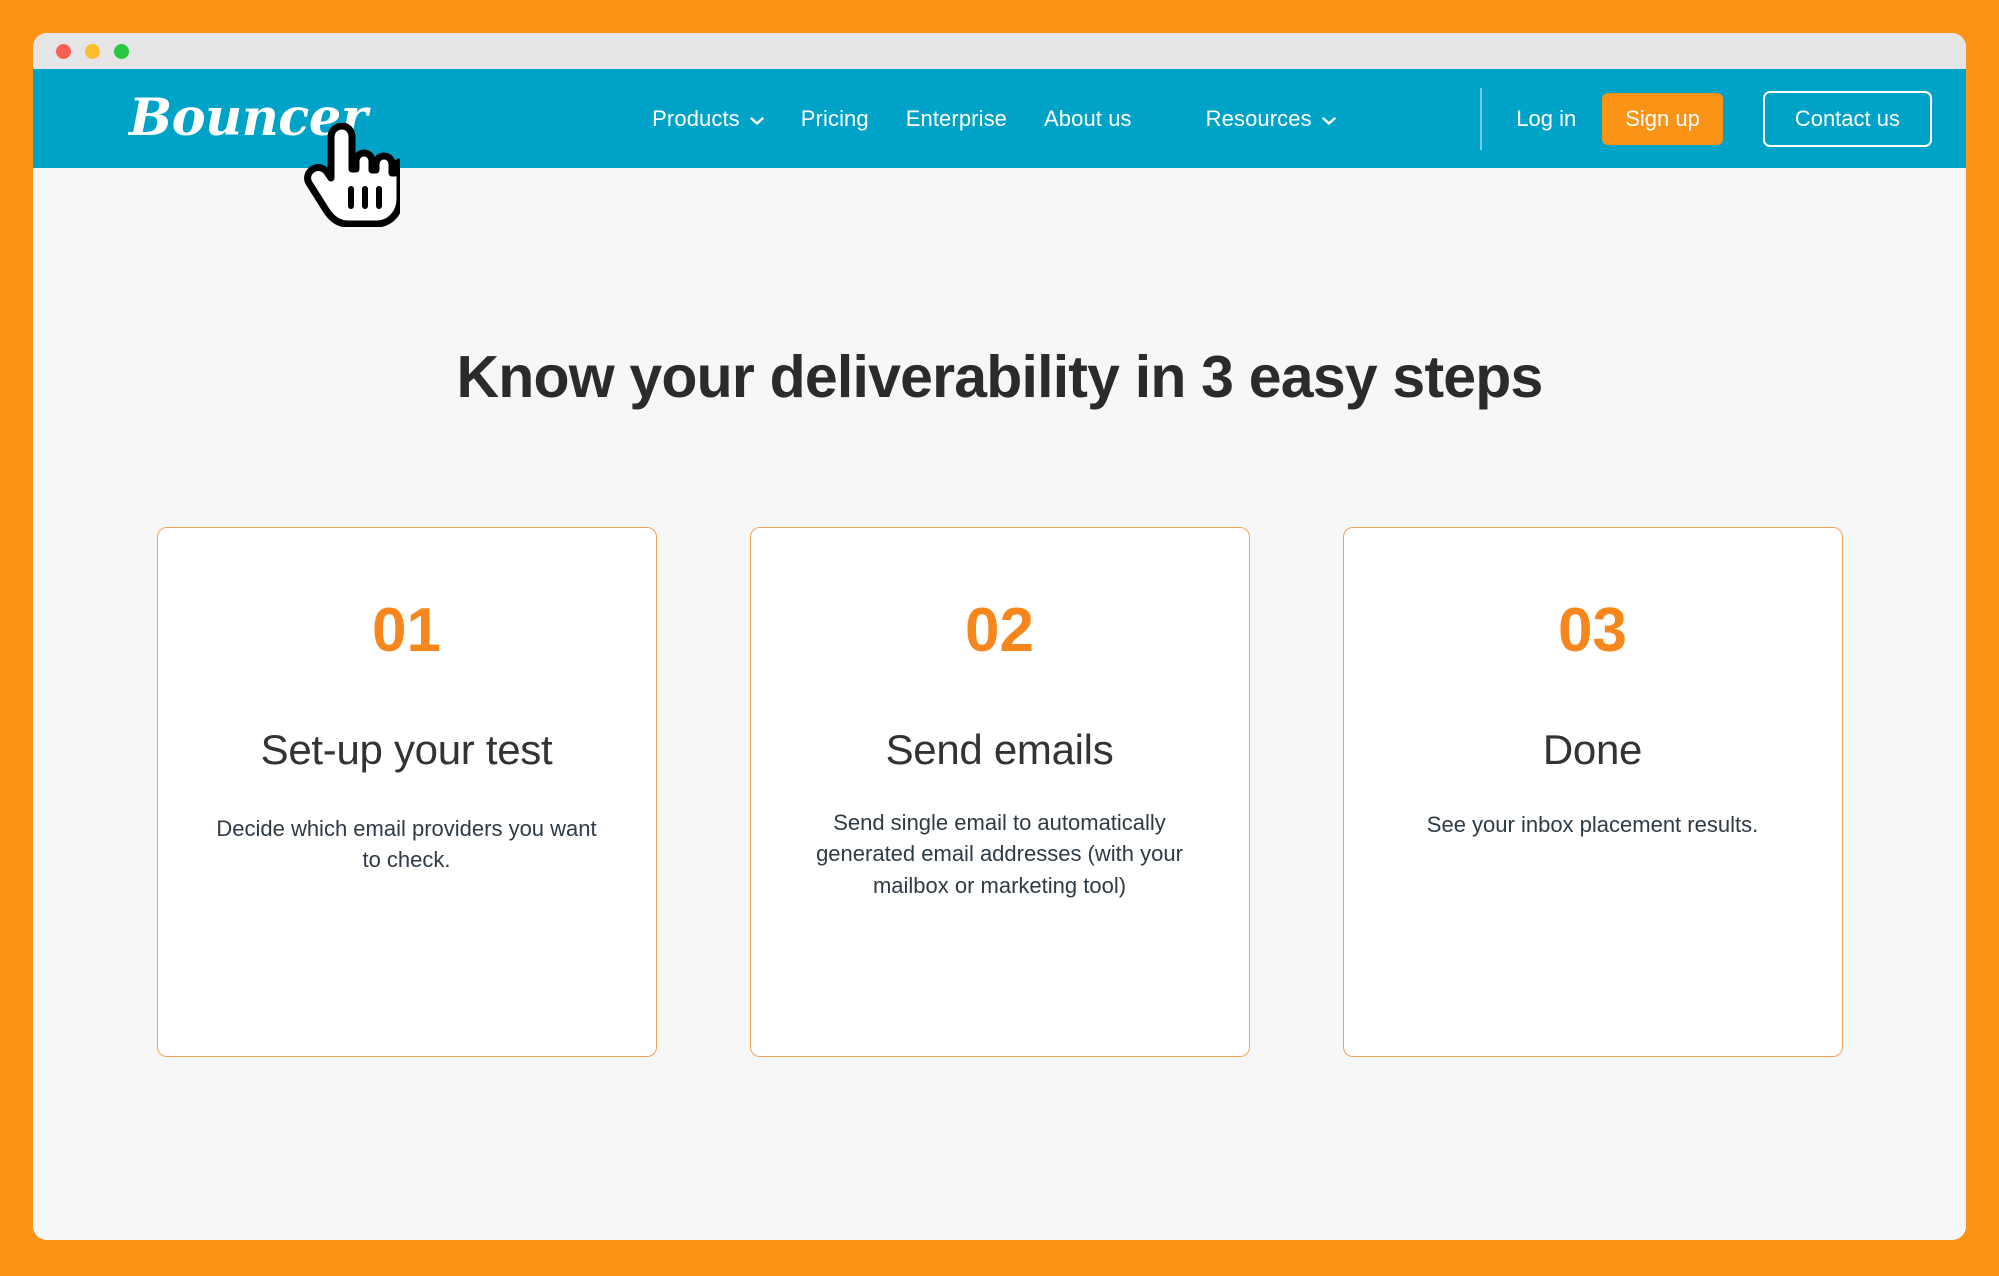  Describe the element at coordinates (1847, 118) in the screenshot. I see `contact-us-button: Contact us` at that location.